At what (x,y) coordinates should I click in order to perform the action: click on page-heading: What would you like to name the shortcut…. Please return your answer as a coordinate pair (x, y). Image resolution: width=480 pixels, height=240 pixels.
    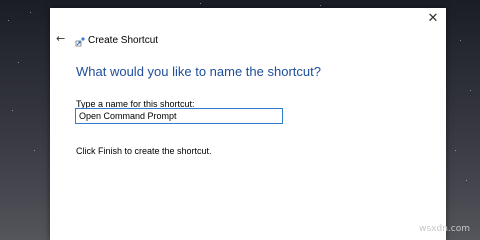
    Looking at the image, I should click on (198, 71).